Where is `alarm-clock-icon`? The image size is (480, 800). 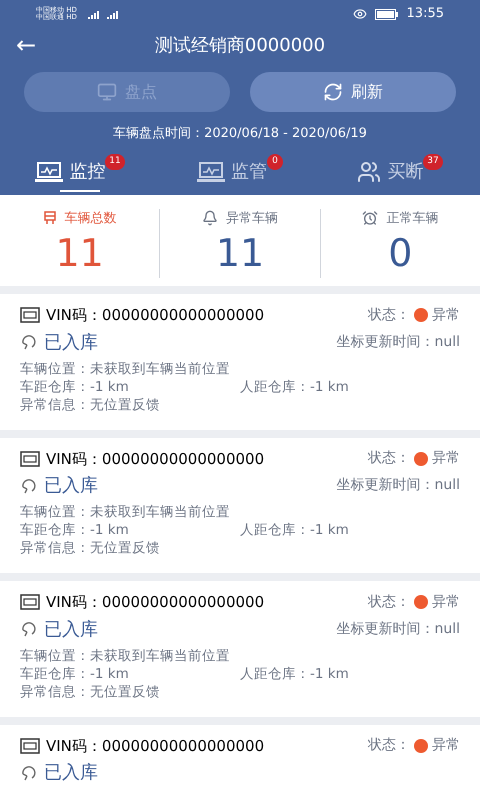 alarm-clock-icon is located at coordinates (370, 218).